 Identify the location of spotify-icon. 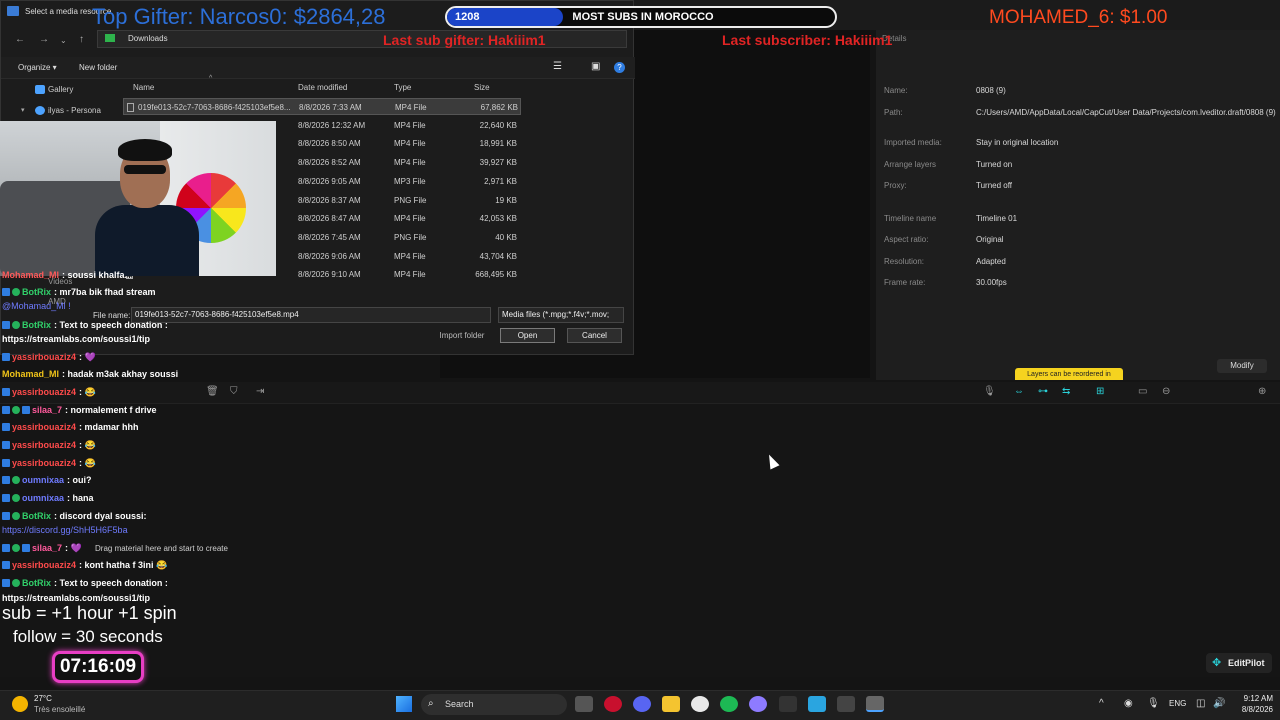
(729, 704).